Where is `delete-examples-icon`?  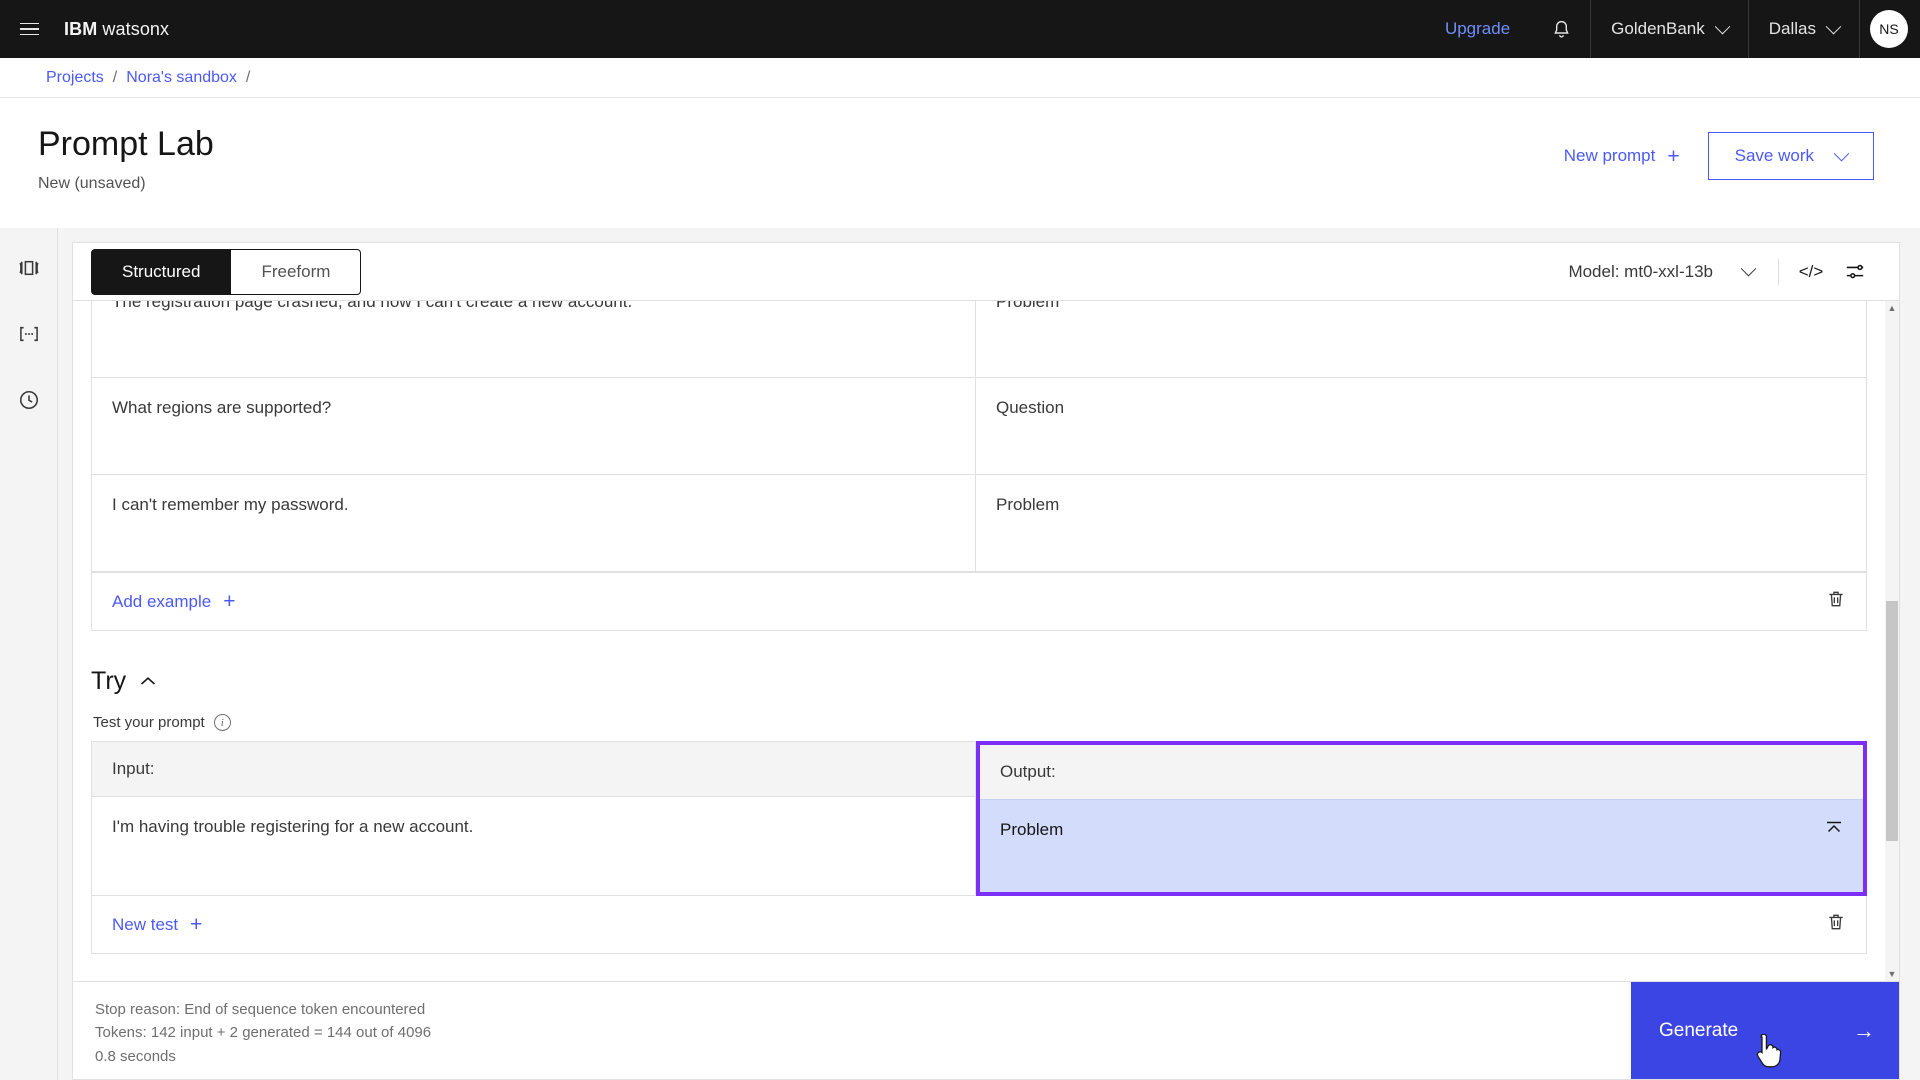
delete-examples-icon is located at coordinates (1836, 601).